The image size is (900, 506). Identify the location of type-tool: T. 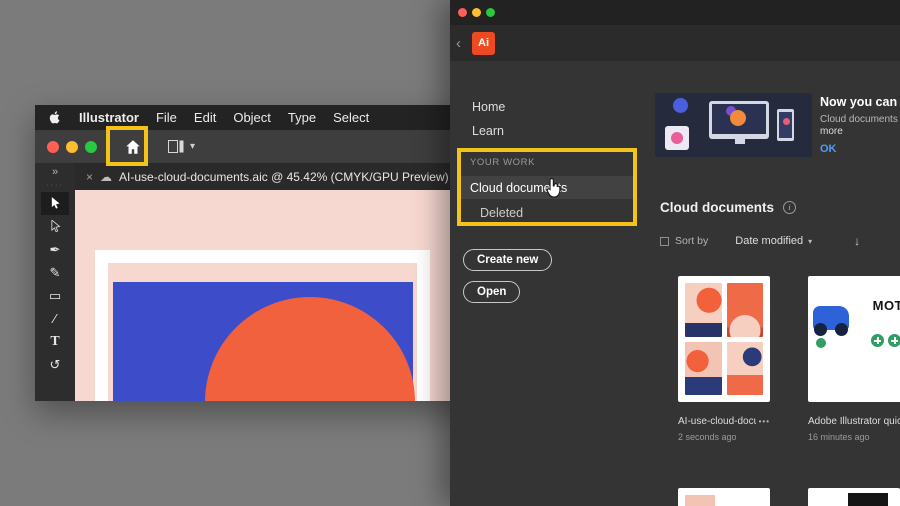
(55, 341).